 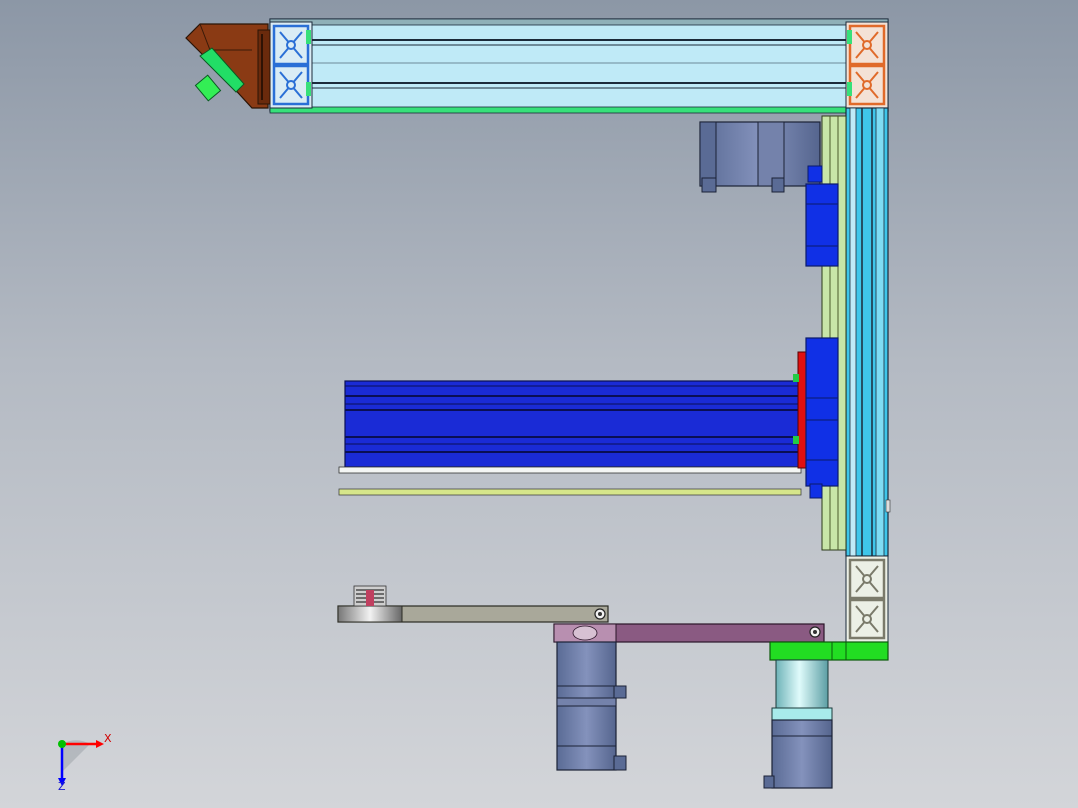 I want to click on coupler-green, so click(x=829, y=651).